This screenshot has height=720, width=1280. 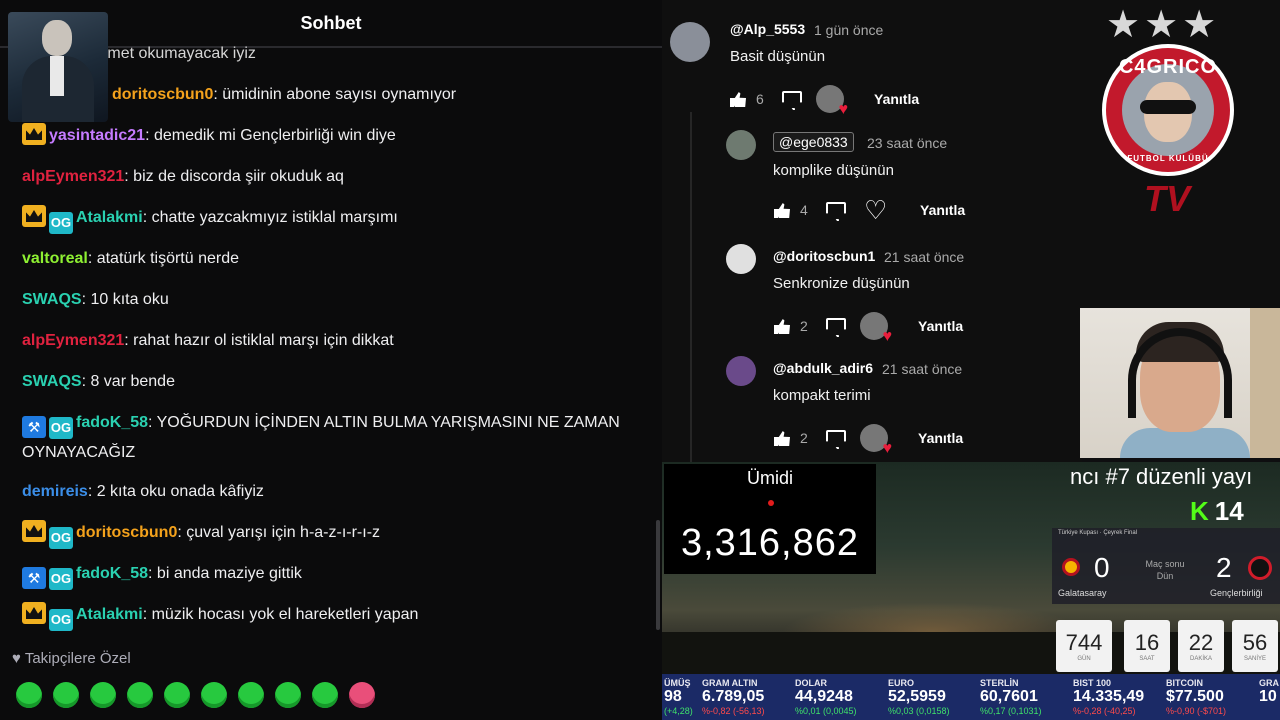 What do you see at coordinates (907, 143) in the screenshot?
I see `comment-time: 23 saat önce` at bounding box center [907, 143].